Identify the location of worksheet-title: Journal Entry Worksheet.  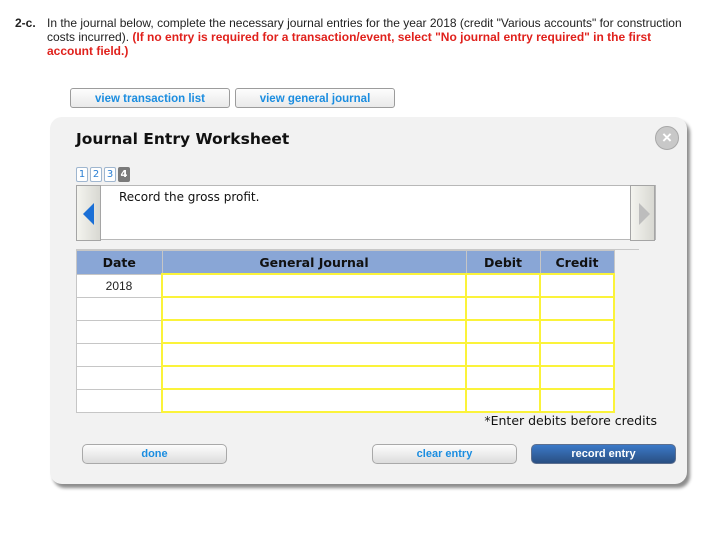
(183, 139).